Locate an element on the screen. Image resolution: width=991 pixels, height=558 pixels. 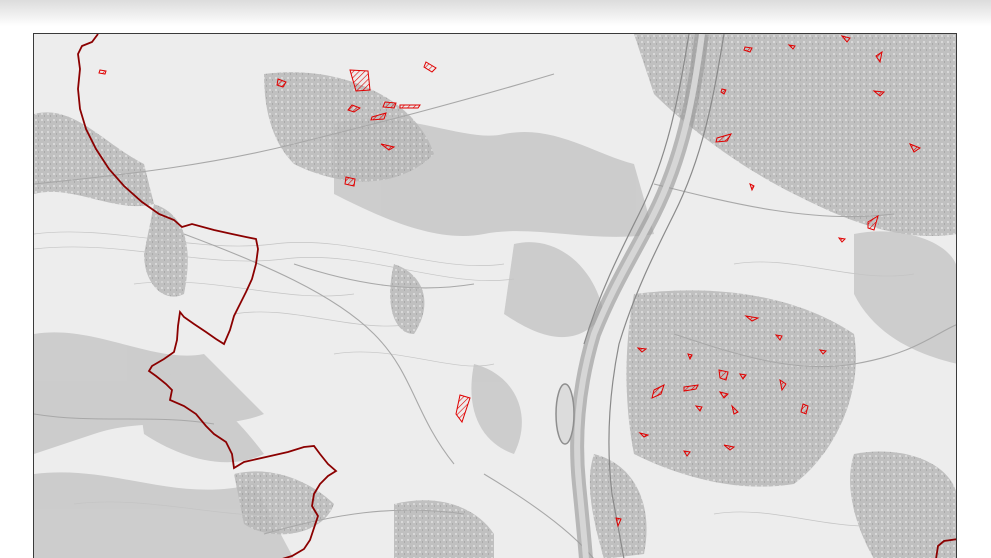
stadium-track is located at coordinates (565, 414).